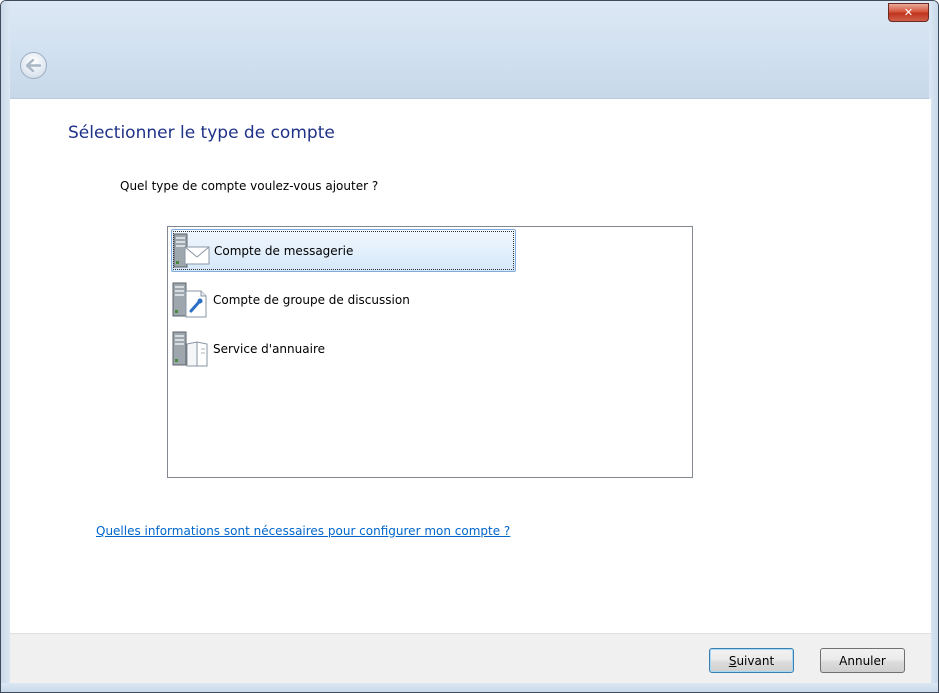 The width and height of the screenshot is (939, 693). What do you see at coordinates (469, 50) in the screenshot?
I see `title-bar: ✕` at bounding box center [469, 50].